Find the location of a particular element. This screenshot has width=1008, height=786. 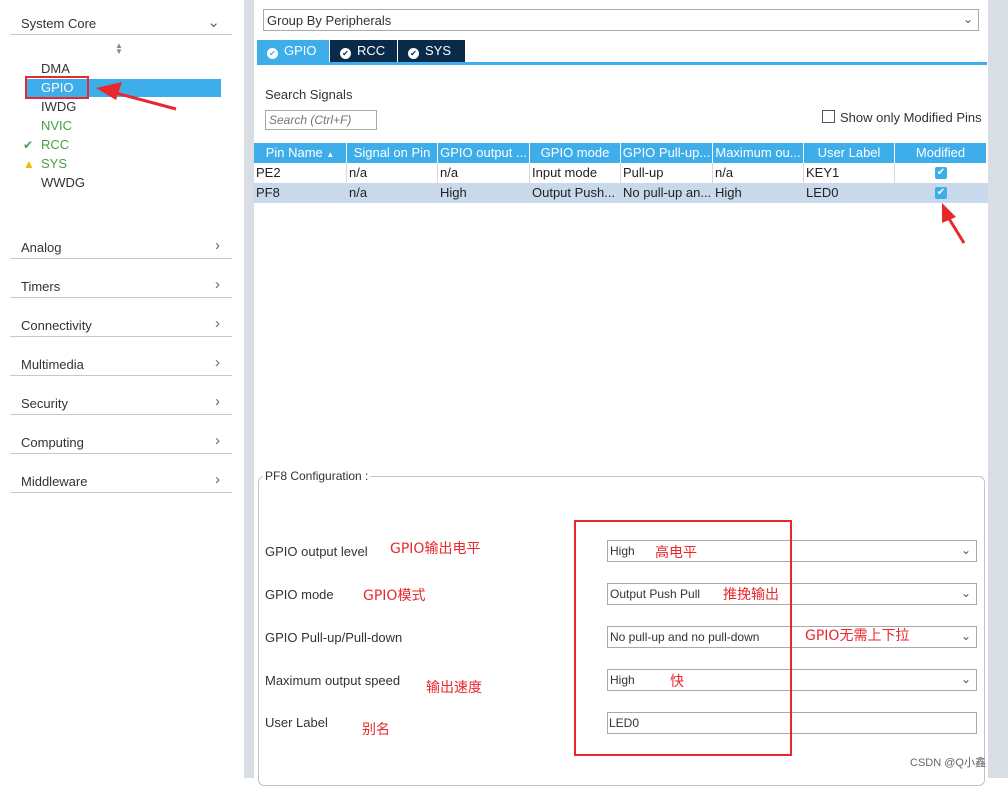

cell-mode: Input mode is located at coordinates (575, 173).